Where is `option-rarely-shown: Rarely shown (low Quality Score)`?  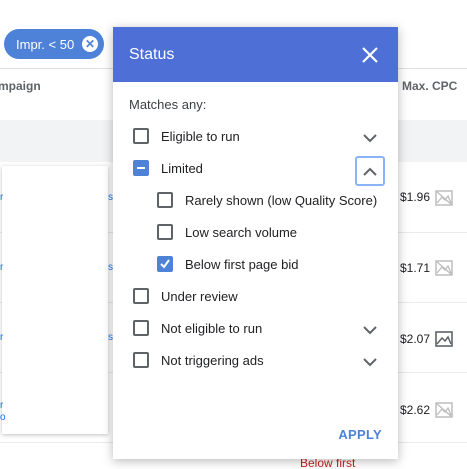
option-rarely-shown: Rarely shown (low Quality Score) is located at coordinates (267, 200).